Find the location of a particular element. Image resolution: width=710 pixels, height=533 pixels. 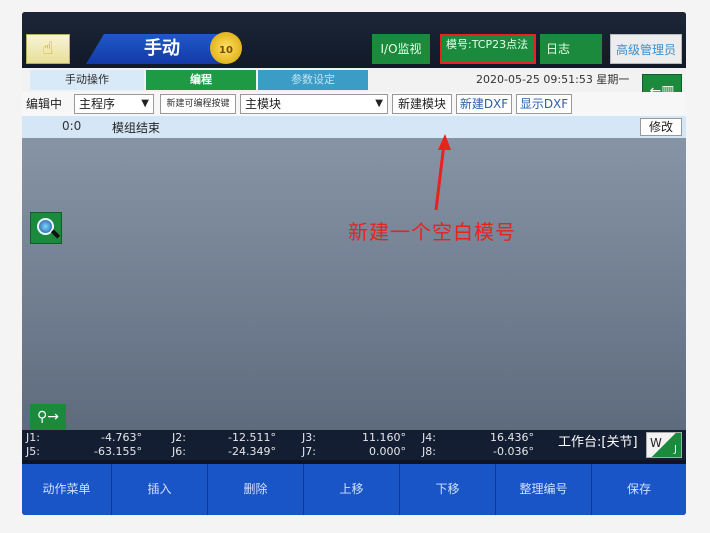

annotation-arrow is located at coordinates (442, 172).